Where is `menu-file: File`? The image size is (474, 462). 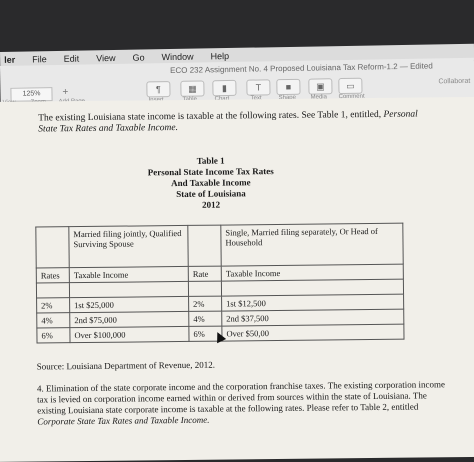 menu-file: File is located at coordinates (39, 59).